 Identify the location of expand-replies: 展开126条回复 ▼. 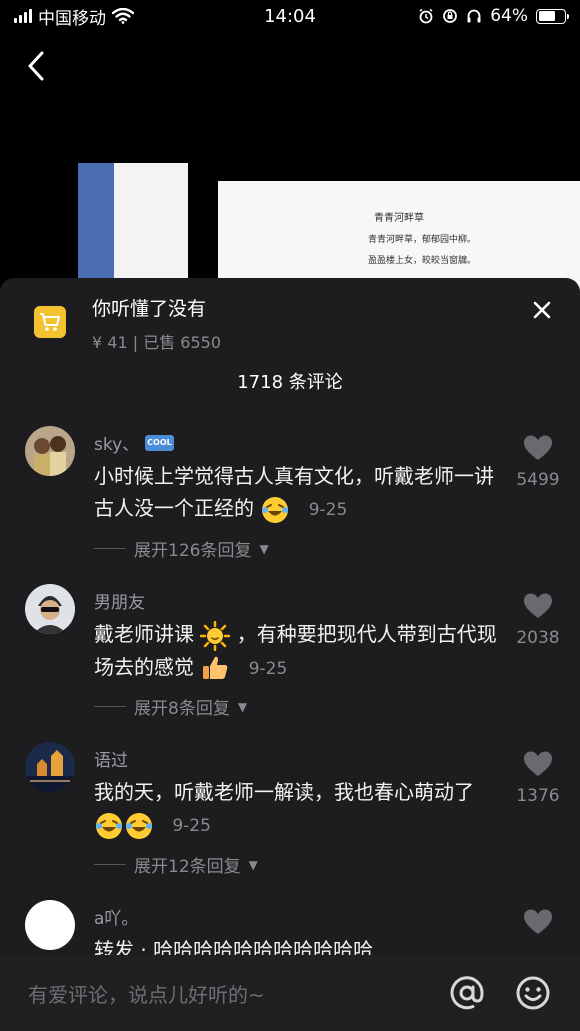
(181, 548).